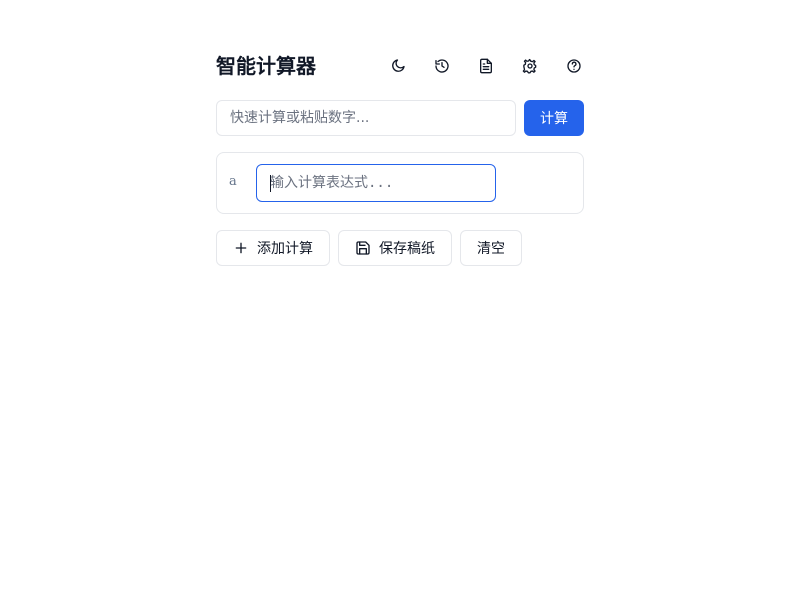 The width and height of the screenshot is (800, 600). What do you see at coordinates (266, 66) in the screenshot?
I see `page-title: 智能计算器` at bounding box center [266, 66].